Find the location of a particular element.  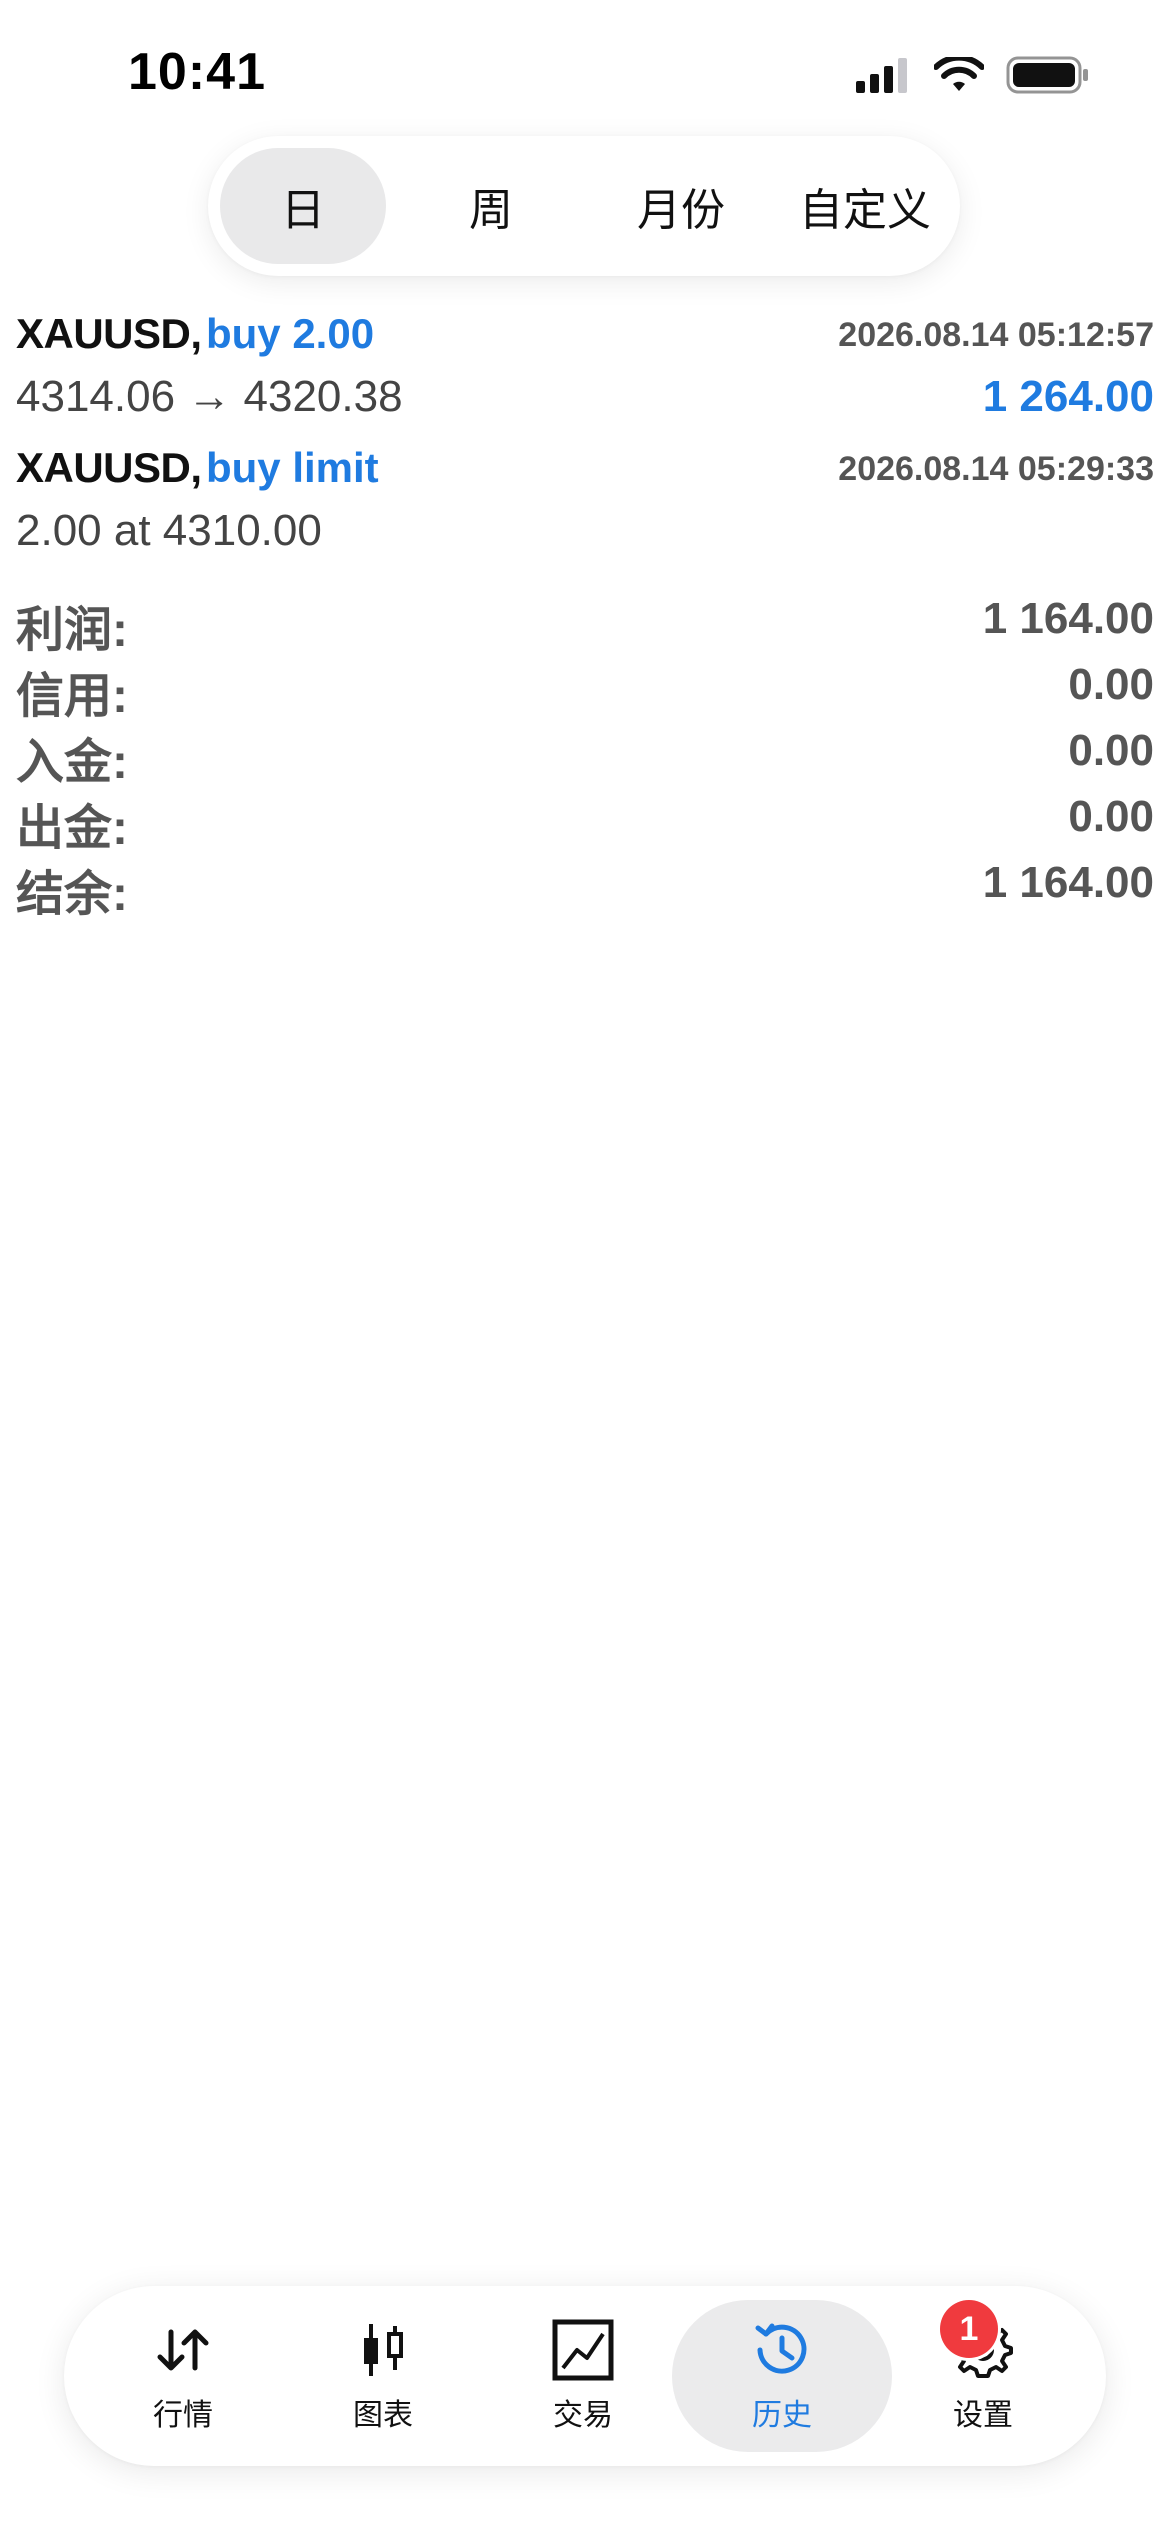

summary-label: 信用: is located at coordinates (72, 696).